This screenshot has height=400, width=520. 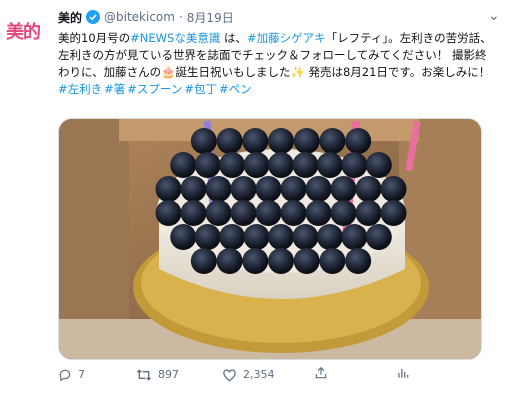 I want to click on hashtag-link: #箸, so click(x=114, y=89).